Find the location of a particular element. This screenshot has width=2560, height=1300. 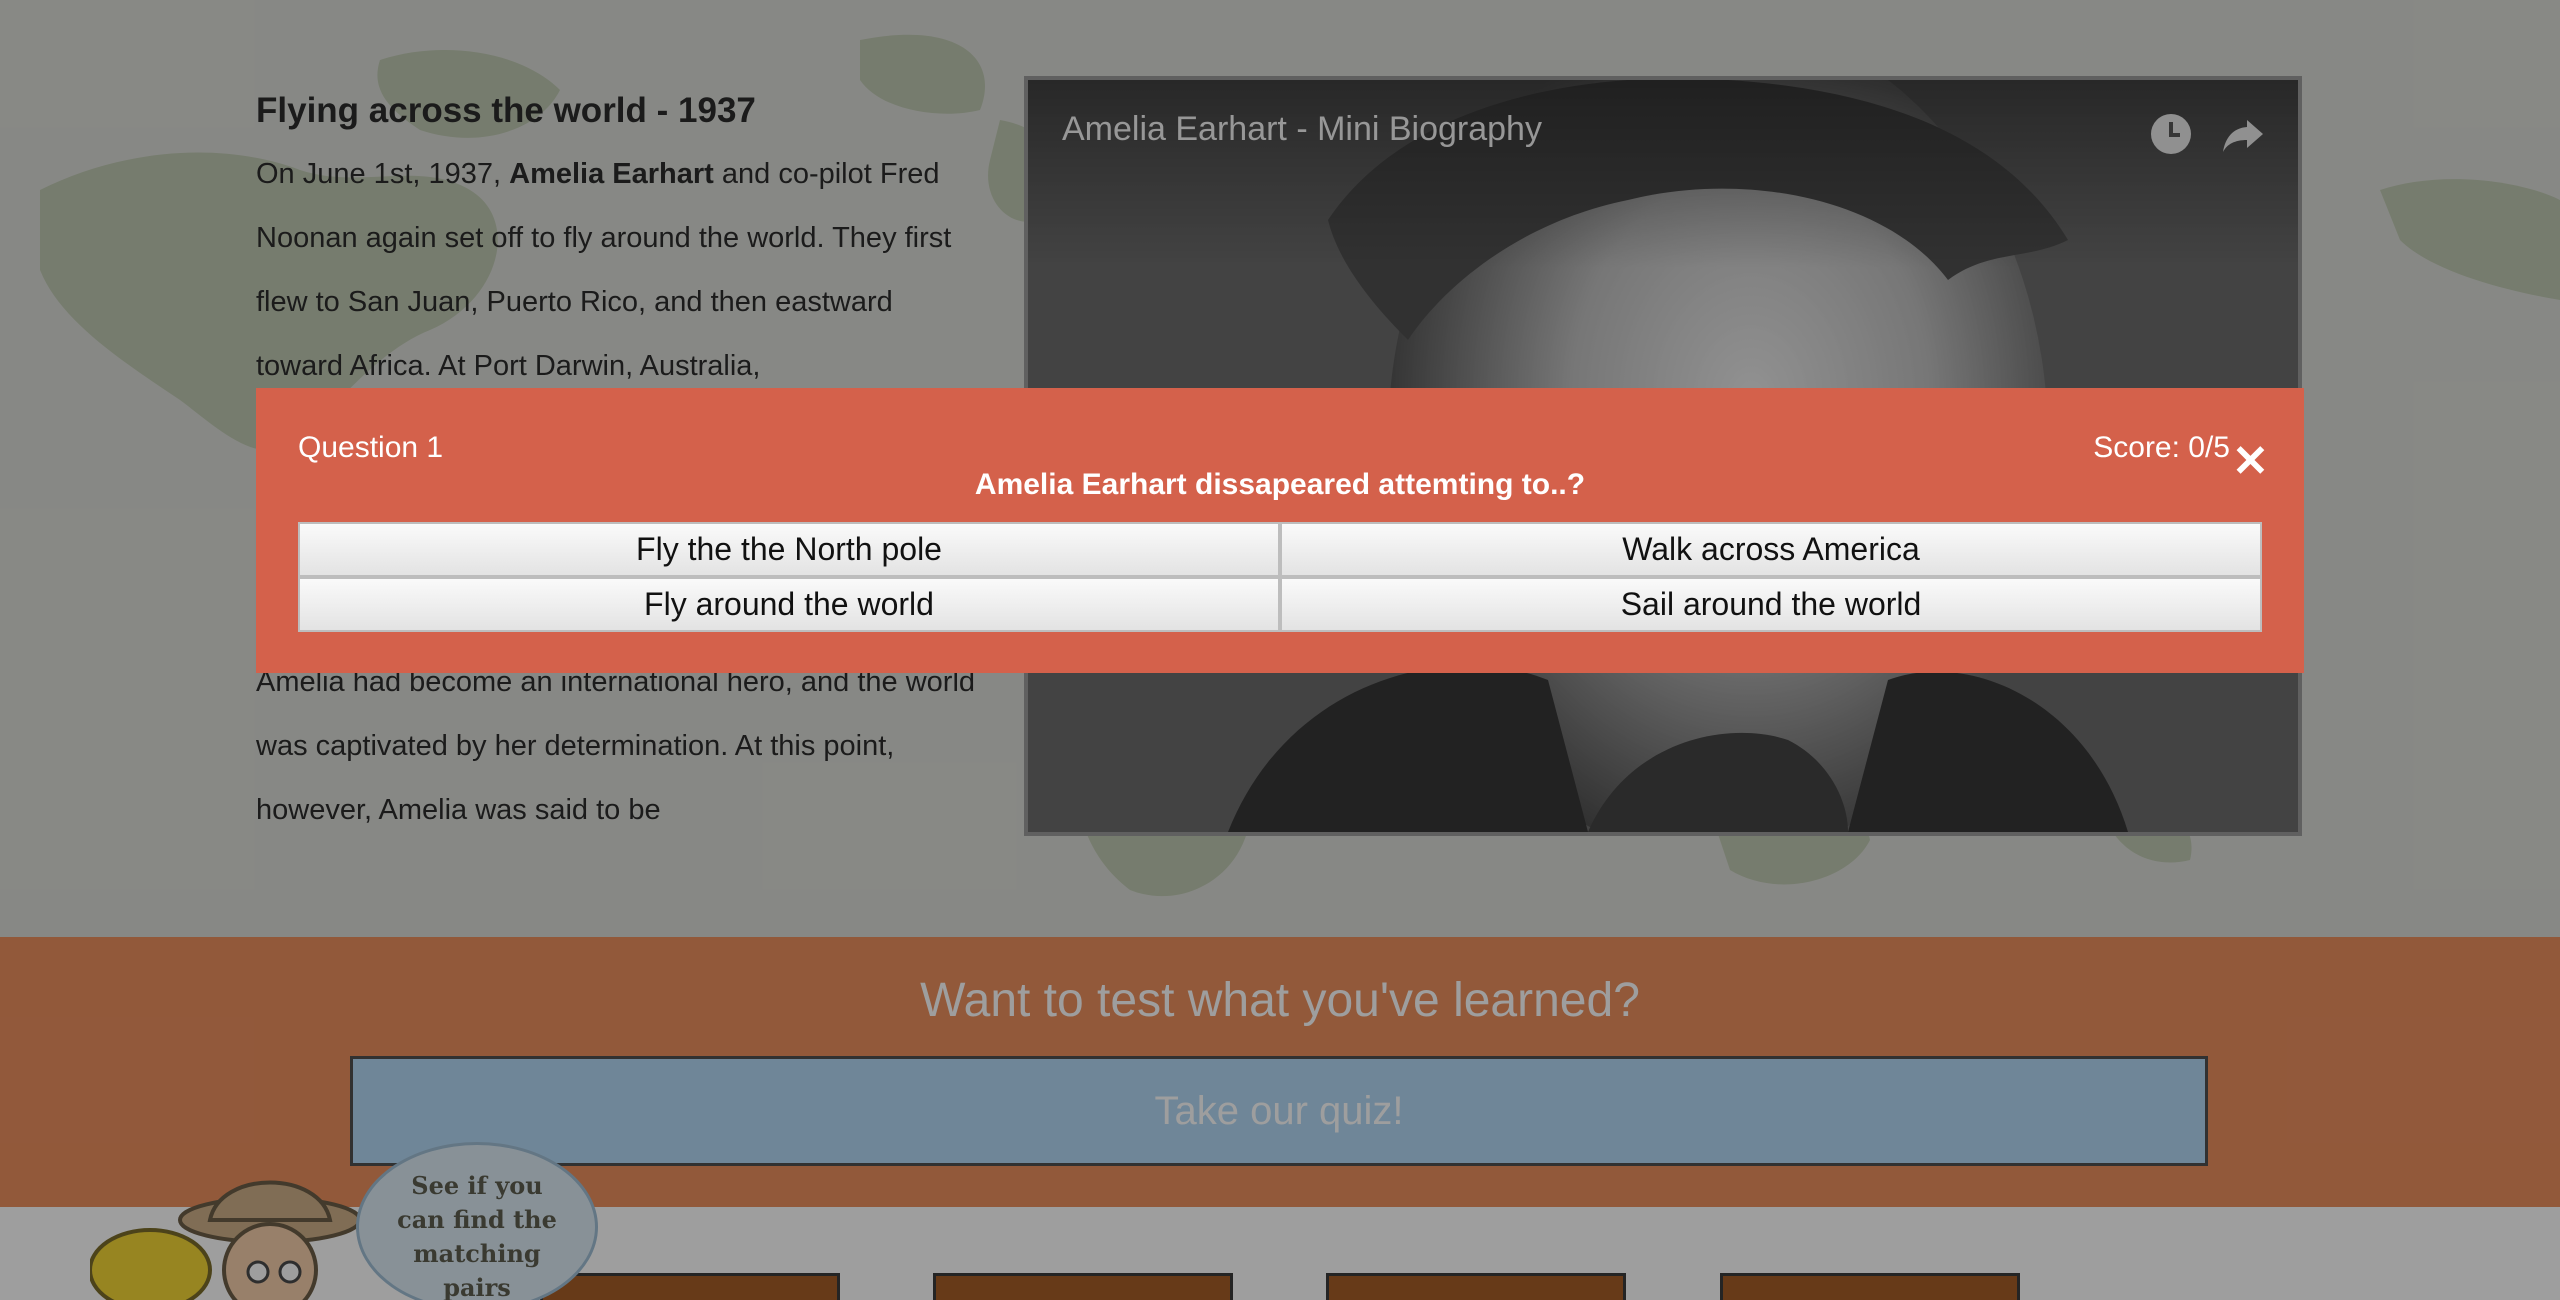

answer-option: Fly around the world is located at coordinates (789, 604).